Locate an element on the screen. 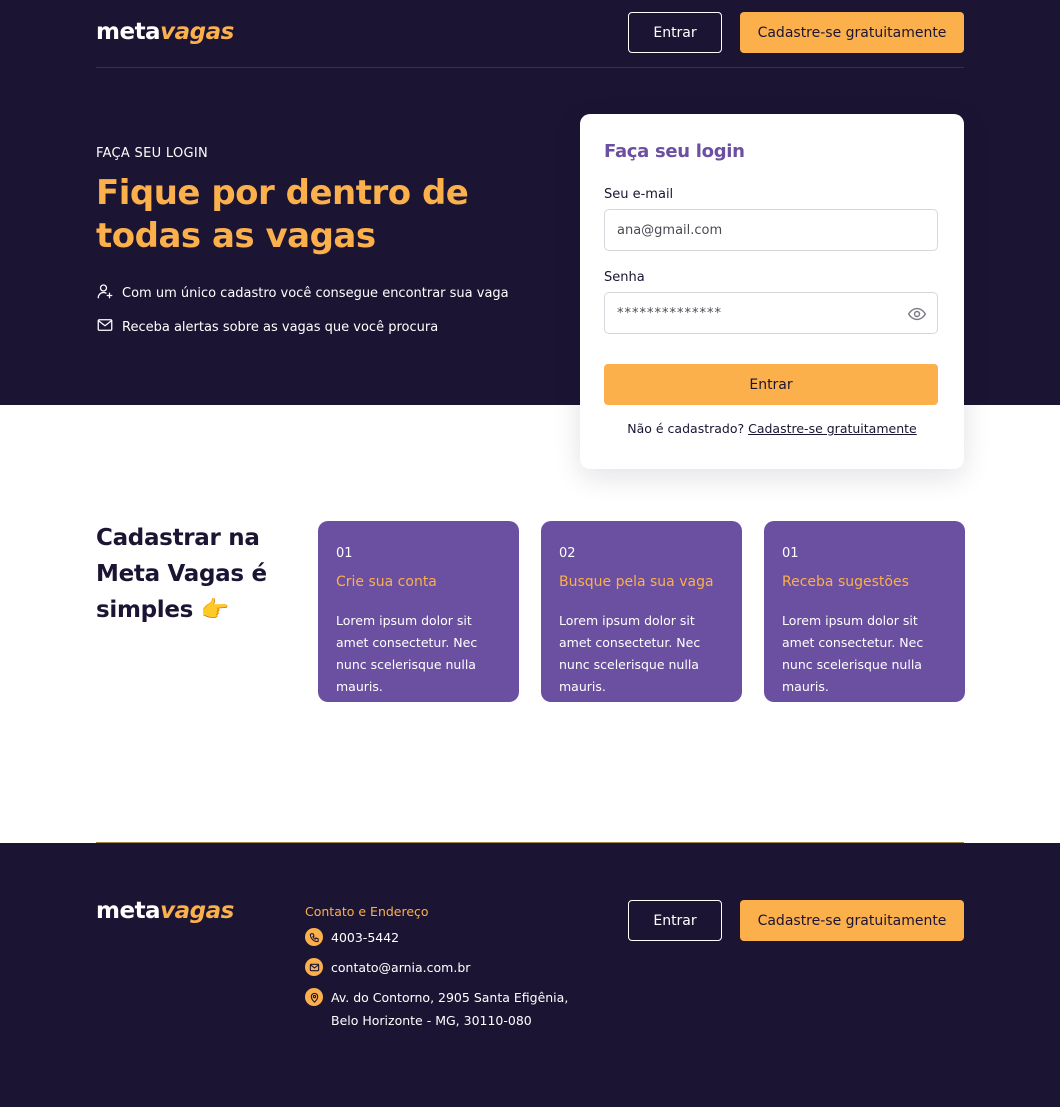  hero-headline: Fique por dentro de todas as vagas is located at coordinates (282, 214).